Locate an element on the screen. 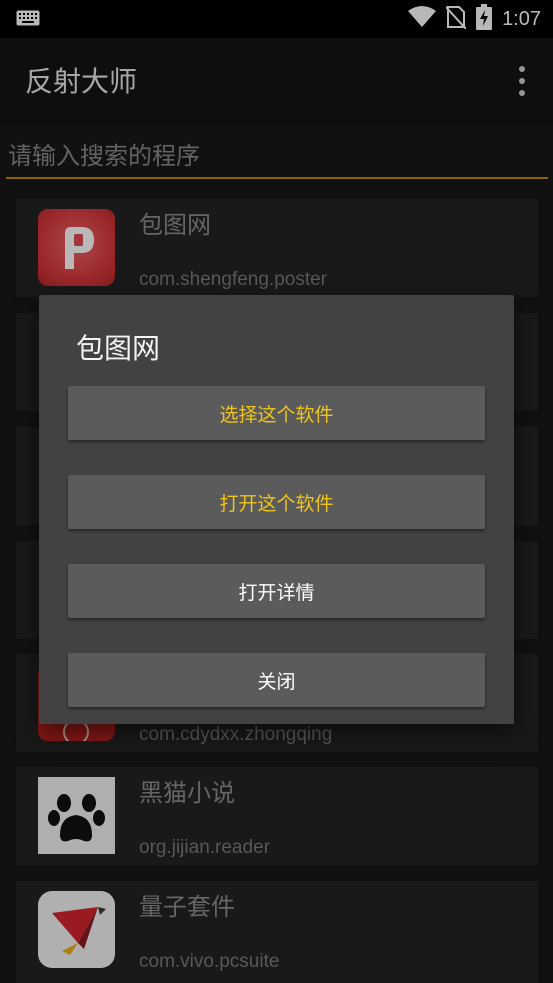  open-app-button: 打开这个软件 is located at coordinates (276, 502).